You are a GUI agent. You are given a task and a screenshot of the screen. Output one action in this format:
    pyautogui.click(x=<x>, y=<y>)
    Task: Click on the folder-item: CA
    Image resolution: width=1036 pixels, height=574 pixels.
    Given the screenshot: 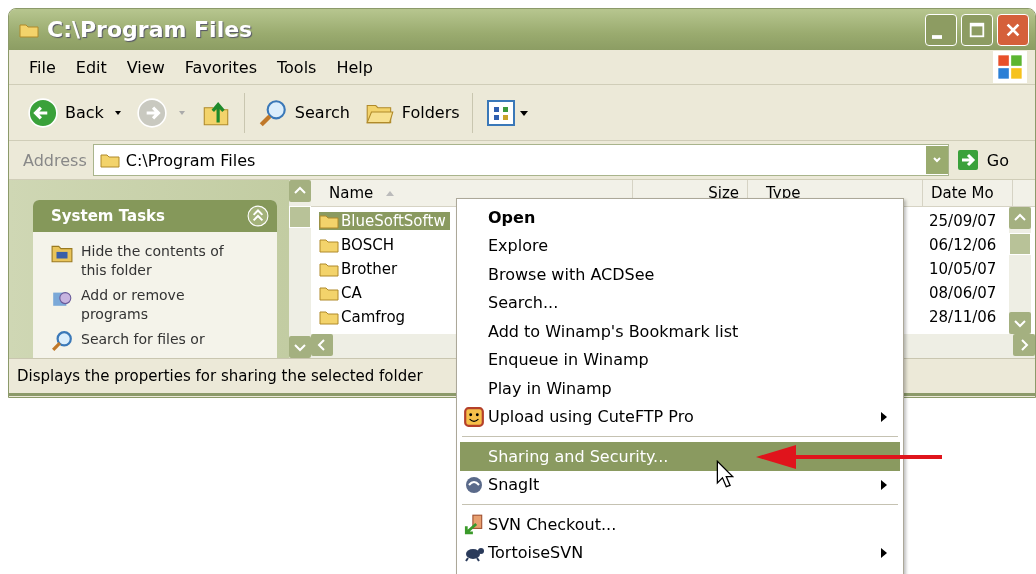 What is the action you would take?
    pyautogui.click(x=342, y=293)
    